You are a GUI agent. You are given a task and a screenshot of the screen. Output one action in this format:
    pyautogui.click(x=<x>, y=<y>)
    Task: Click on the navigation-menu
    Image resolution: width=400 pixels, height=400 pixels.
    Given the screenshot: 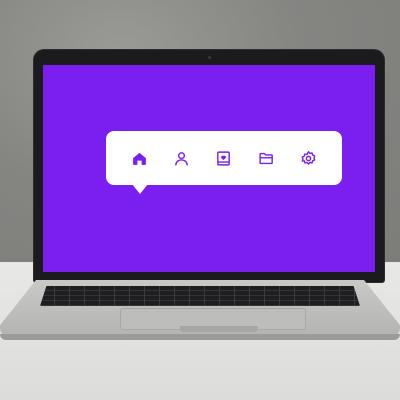 What is the action you would take?
    pyautogui.click(x=224, y=162)
    